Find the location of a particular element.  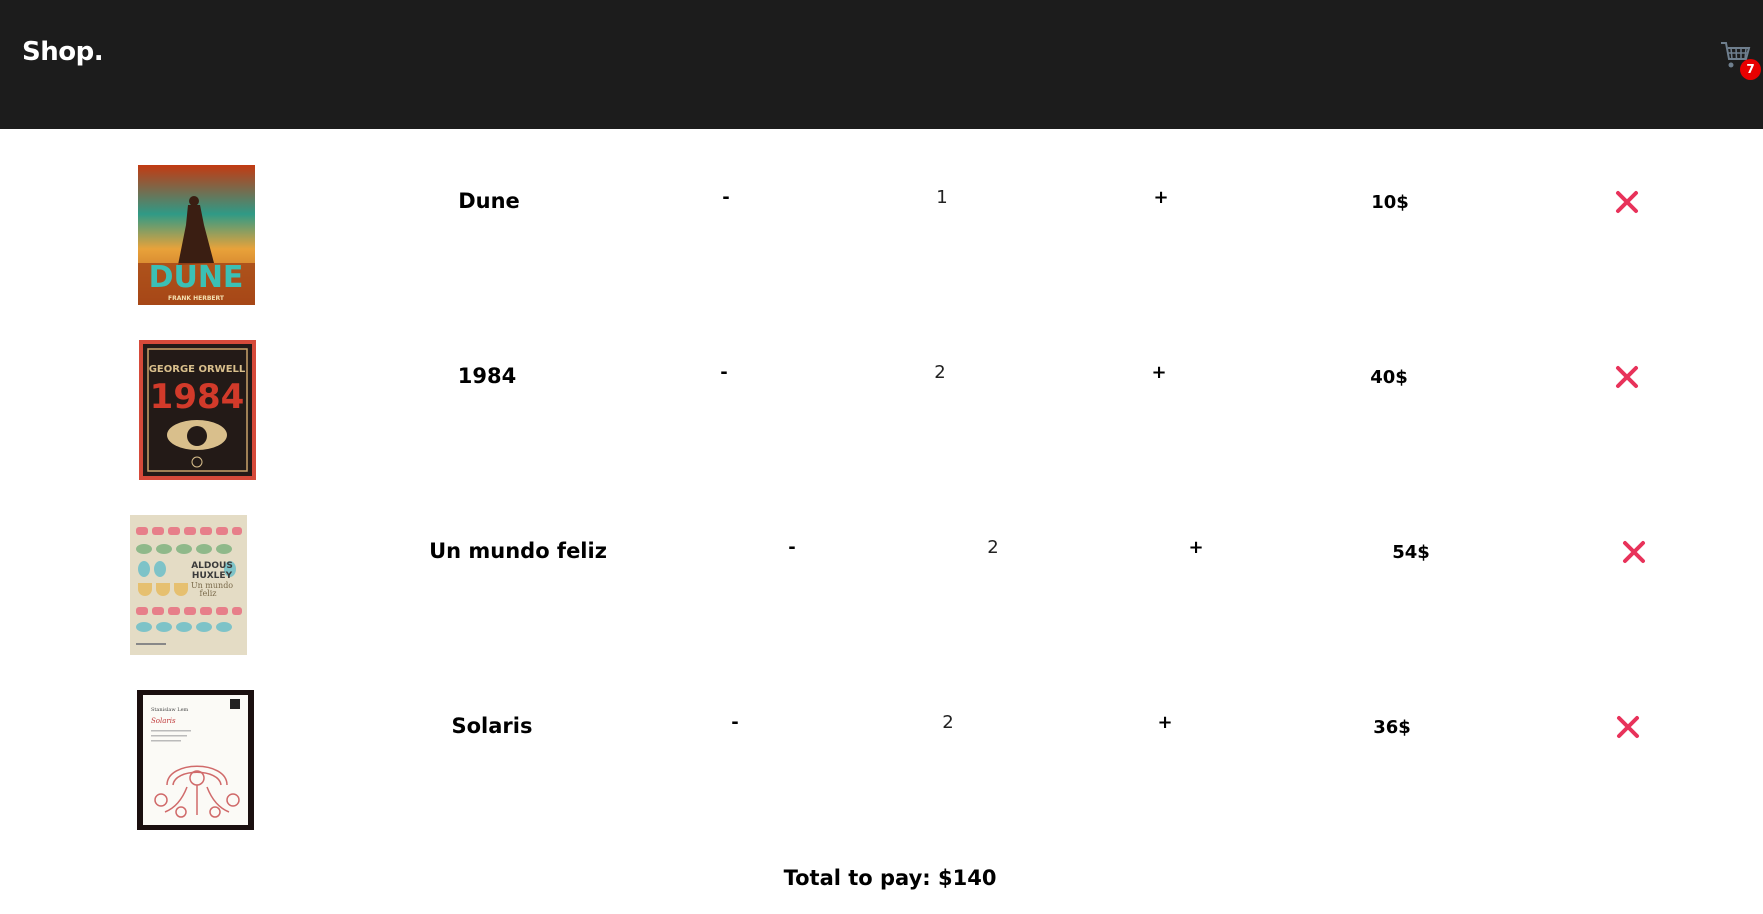

book-cover-image: GEORGE ORWELL 1984 is located at coordinates (197, 410).